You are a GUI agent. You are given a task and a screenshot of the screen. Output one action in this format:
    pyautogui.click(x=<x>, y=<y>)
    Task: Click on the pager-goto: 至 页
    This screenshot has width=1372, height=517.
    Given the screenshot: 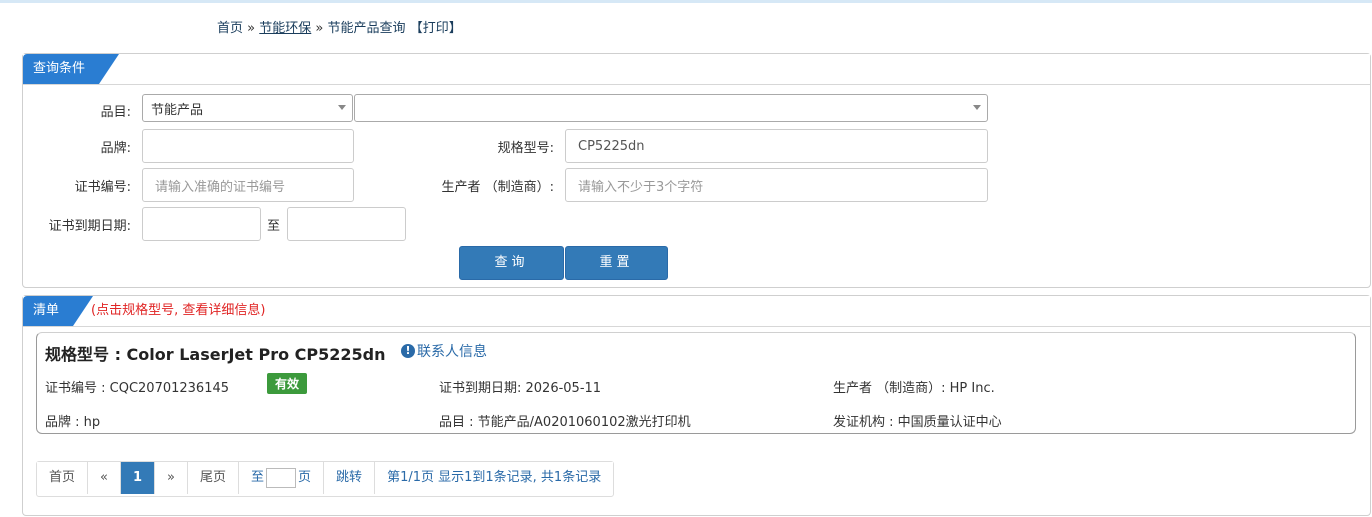 What is the action you would take?
    pyautogui.click(x=282, y=478)
    